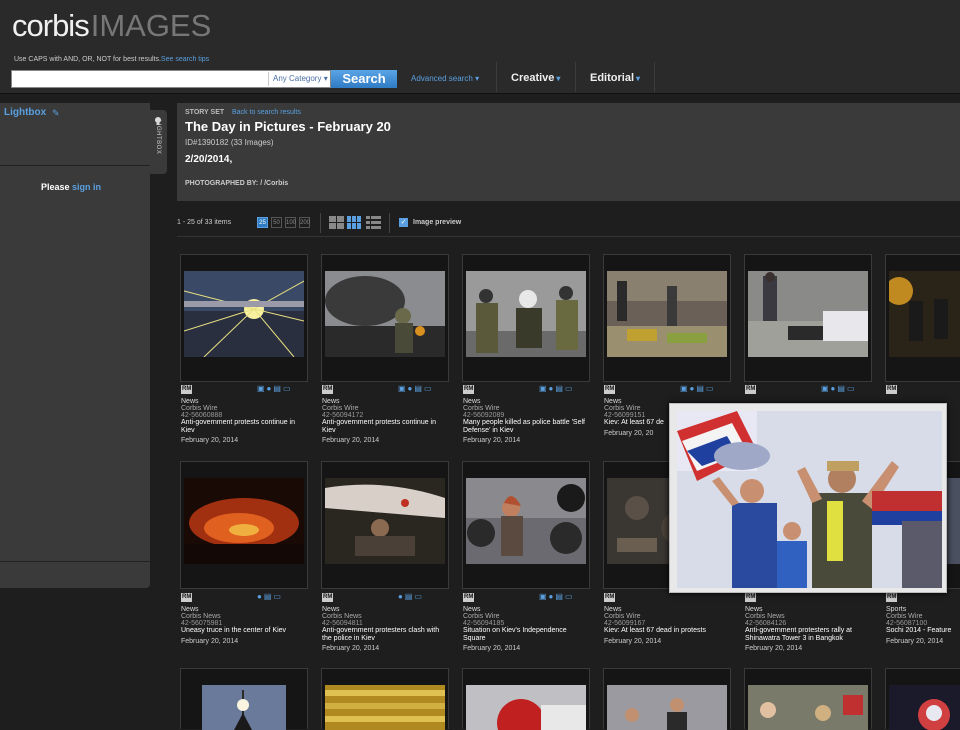 This screenshot has width=960, height=730. I want to click on page-size-50: 50, so click(276, 222).